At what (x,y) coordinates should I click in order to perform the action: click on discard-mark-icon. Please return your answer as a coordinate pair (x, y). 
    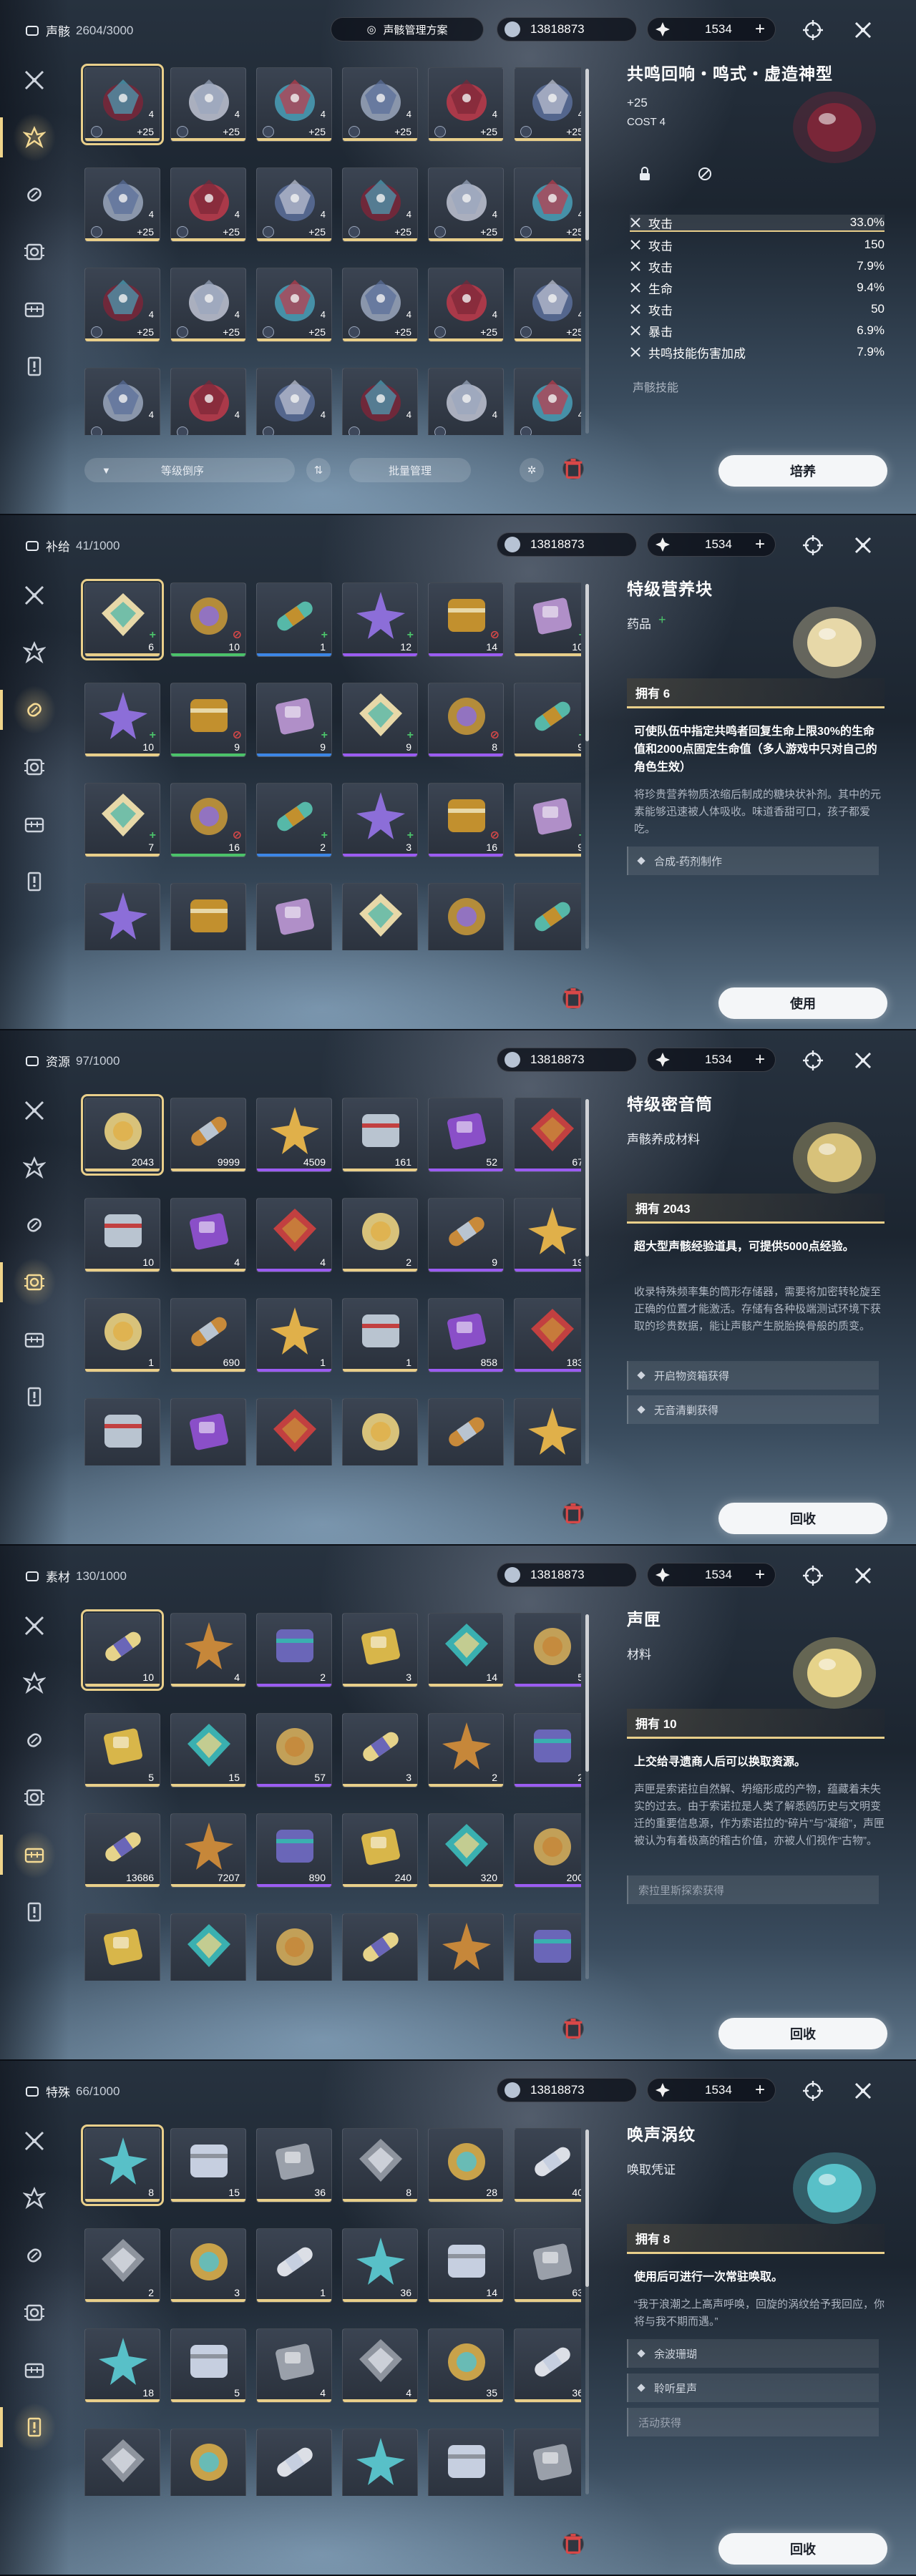
    Looking at the image, I should click on (705, 174).